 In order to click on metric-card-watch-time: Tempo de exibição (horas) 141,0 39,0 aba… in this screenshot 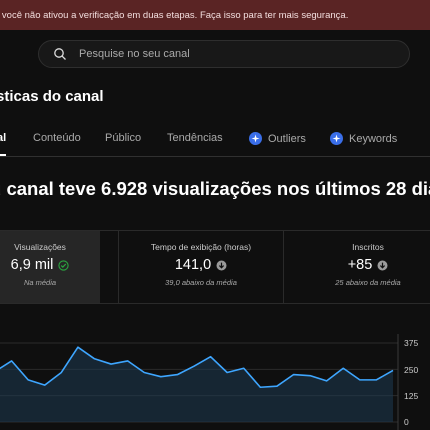, I will do `click(201, 267)`.